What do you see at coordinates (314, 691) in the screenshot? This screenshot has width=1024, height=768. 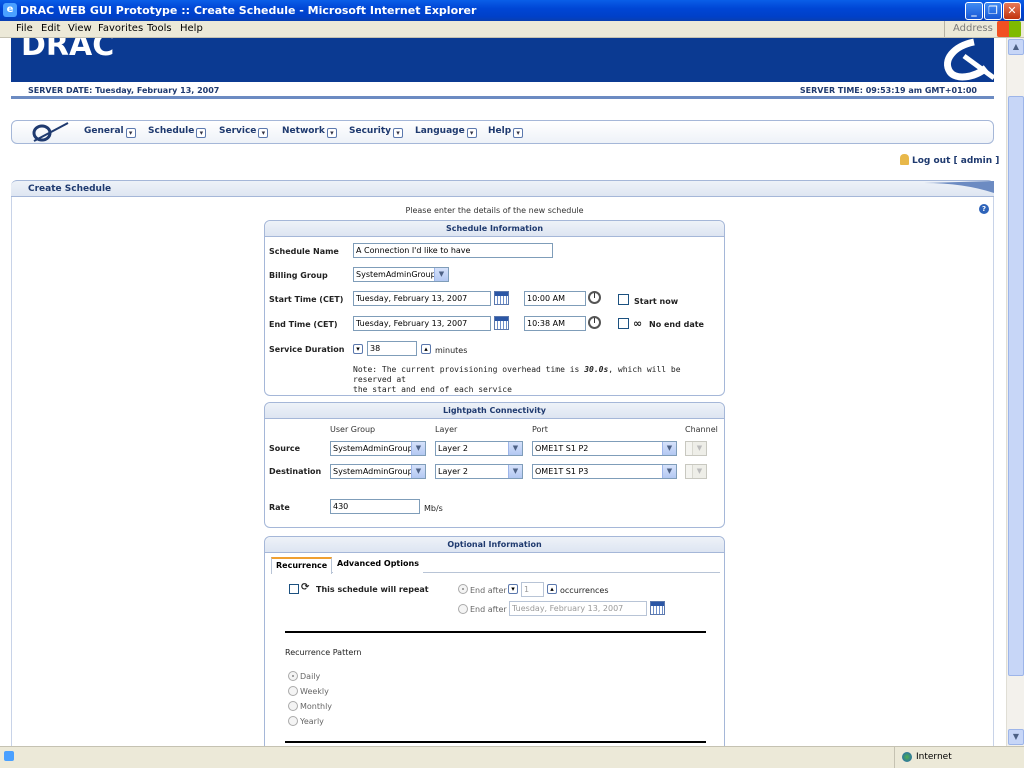 I see `pattern-weekly-label: Weekly` at bounding box center [314, 691].